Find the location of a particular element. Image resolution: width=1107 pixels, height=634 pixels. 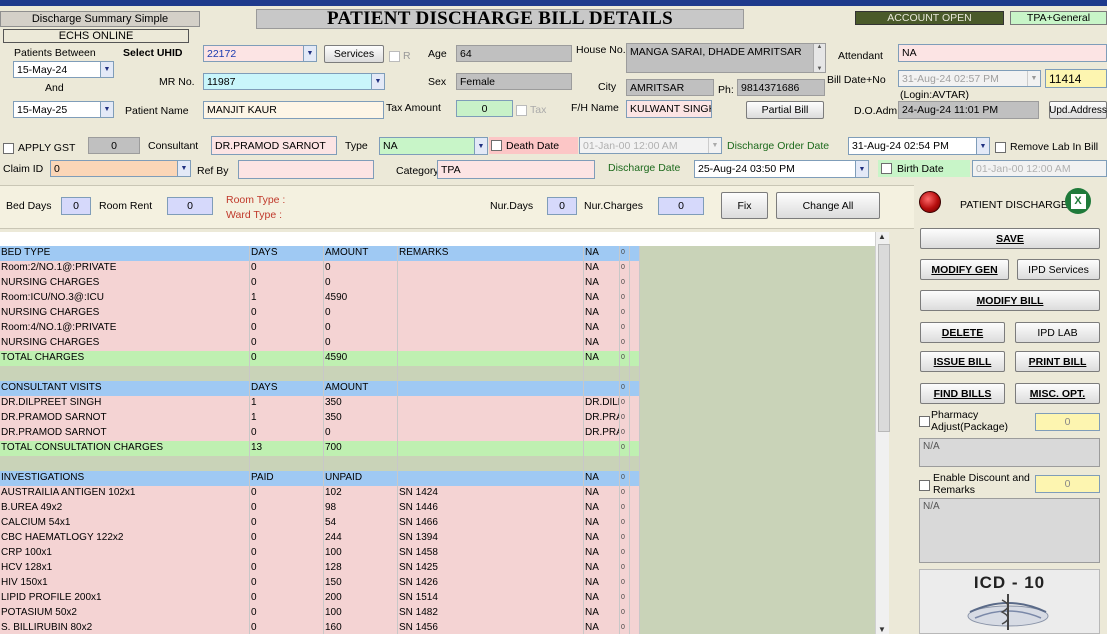

table-cell: UNPAID is located at coordinates (361, 478).